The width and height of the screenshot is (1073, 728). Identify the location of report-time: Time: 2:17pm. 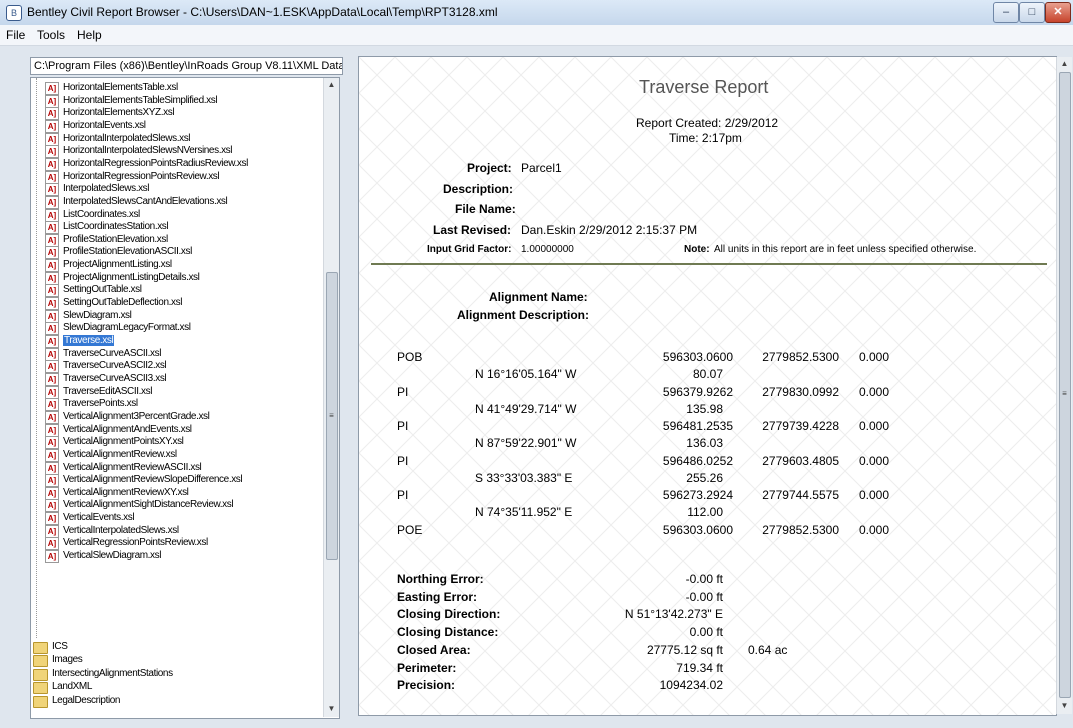
(705, 138).